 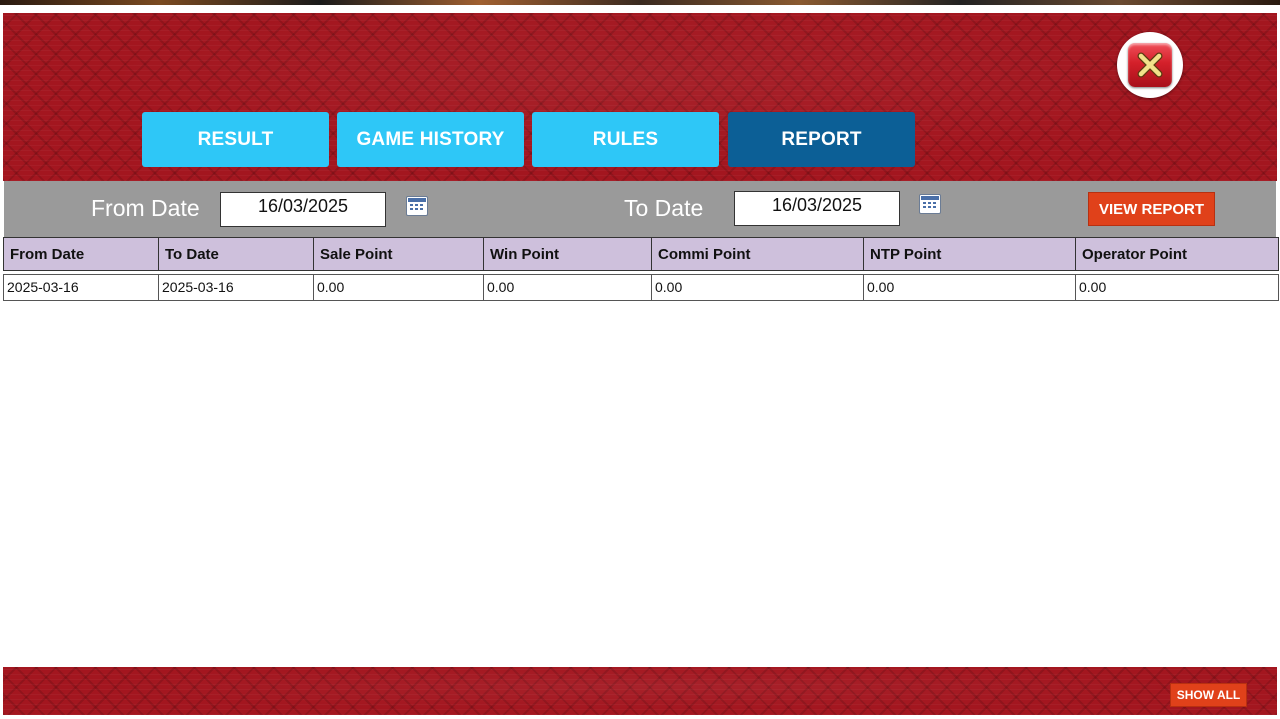 I want to click on column-header: To Date, so click(x=236, y=254).